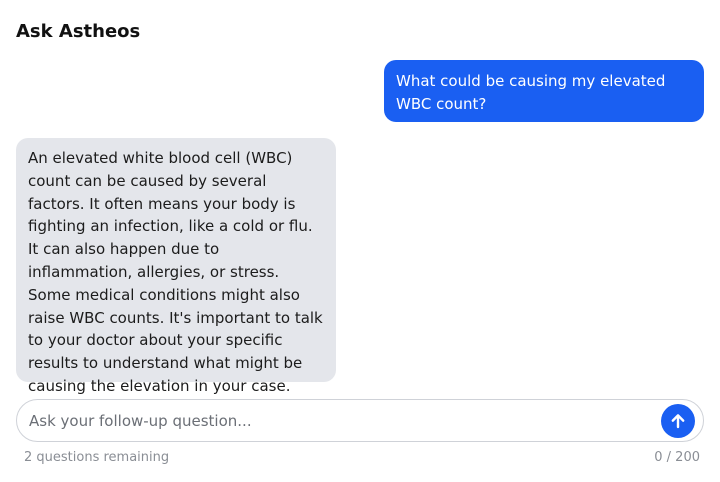  I want to click on character-counter: 0 / 200, so click(677, 457).